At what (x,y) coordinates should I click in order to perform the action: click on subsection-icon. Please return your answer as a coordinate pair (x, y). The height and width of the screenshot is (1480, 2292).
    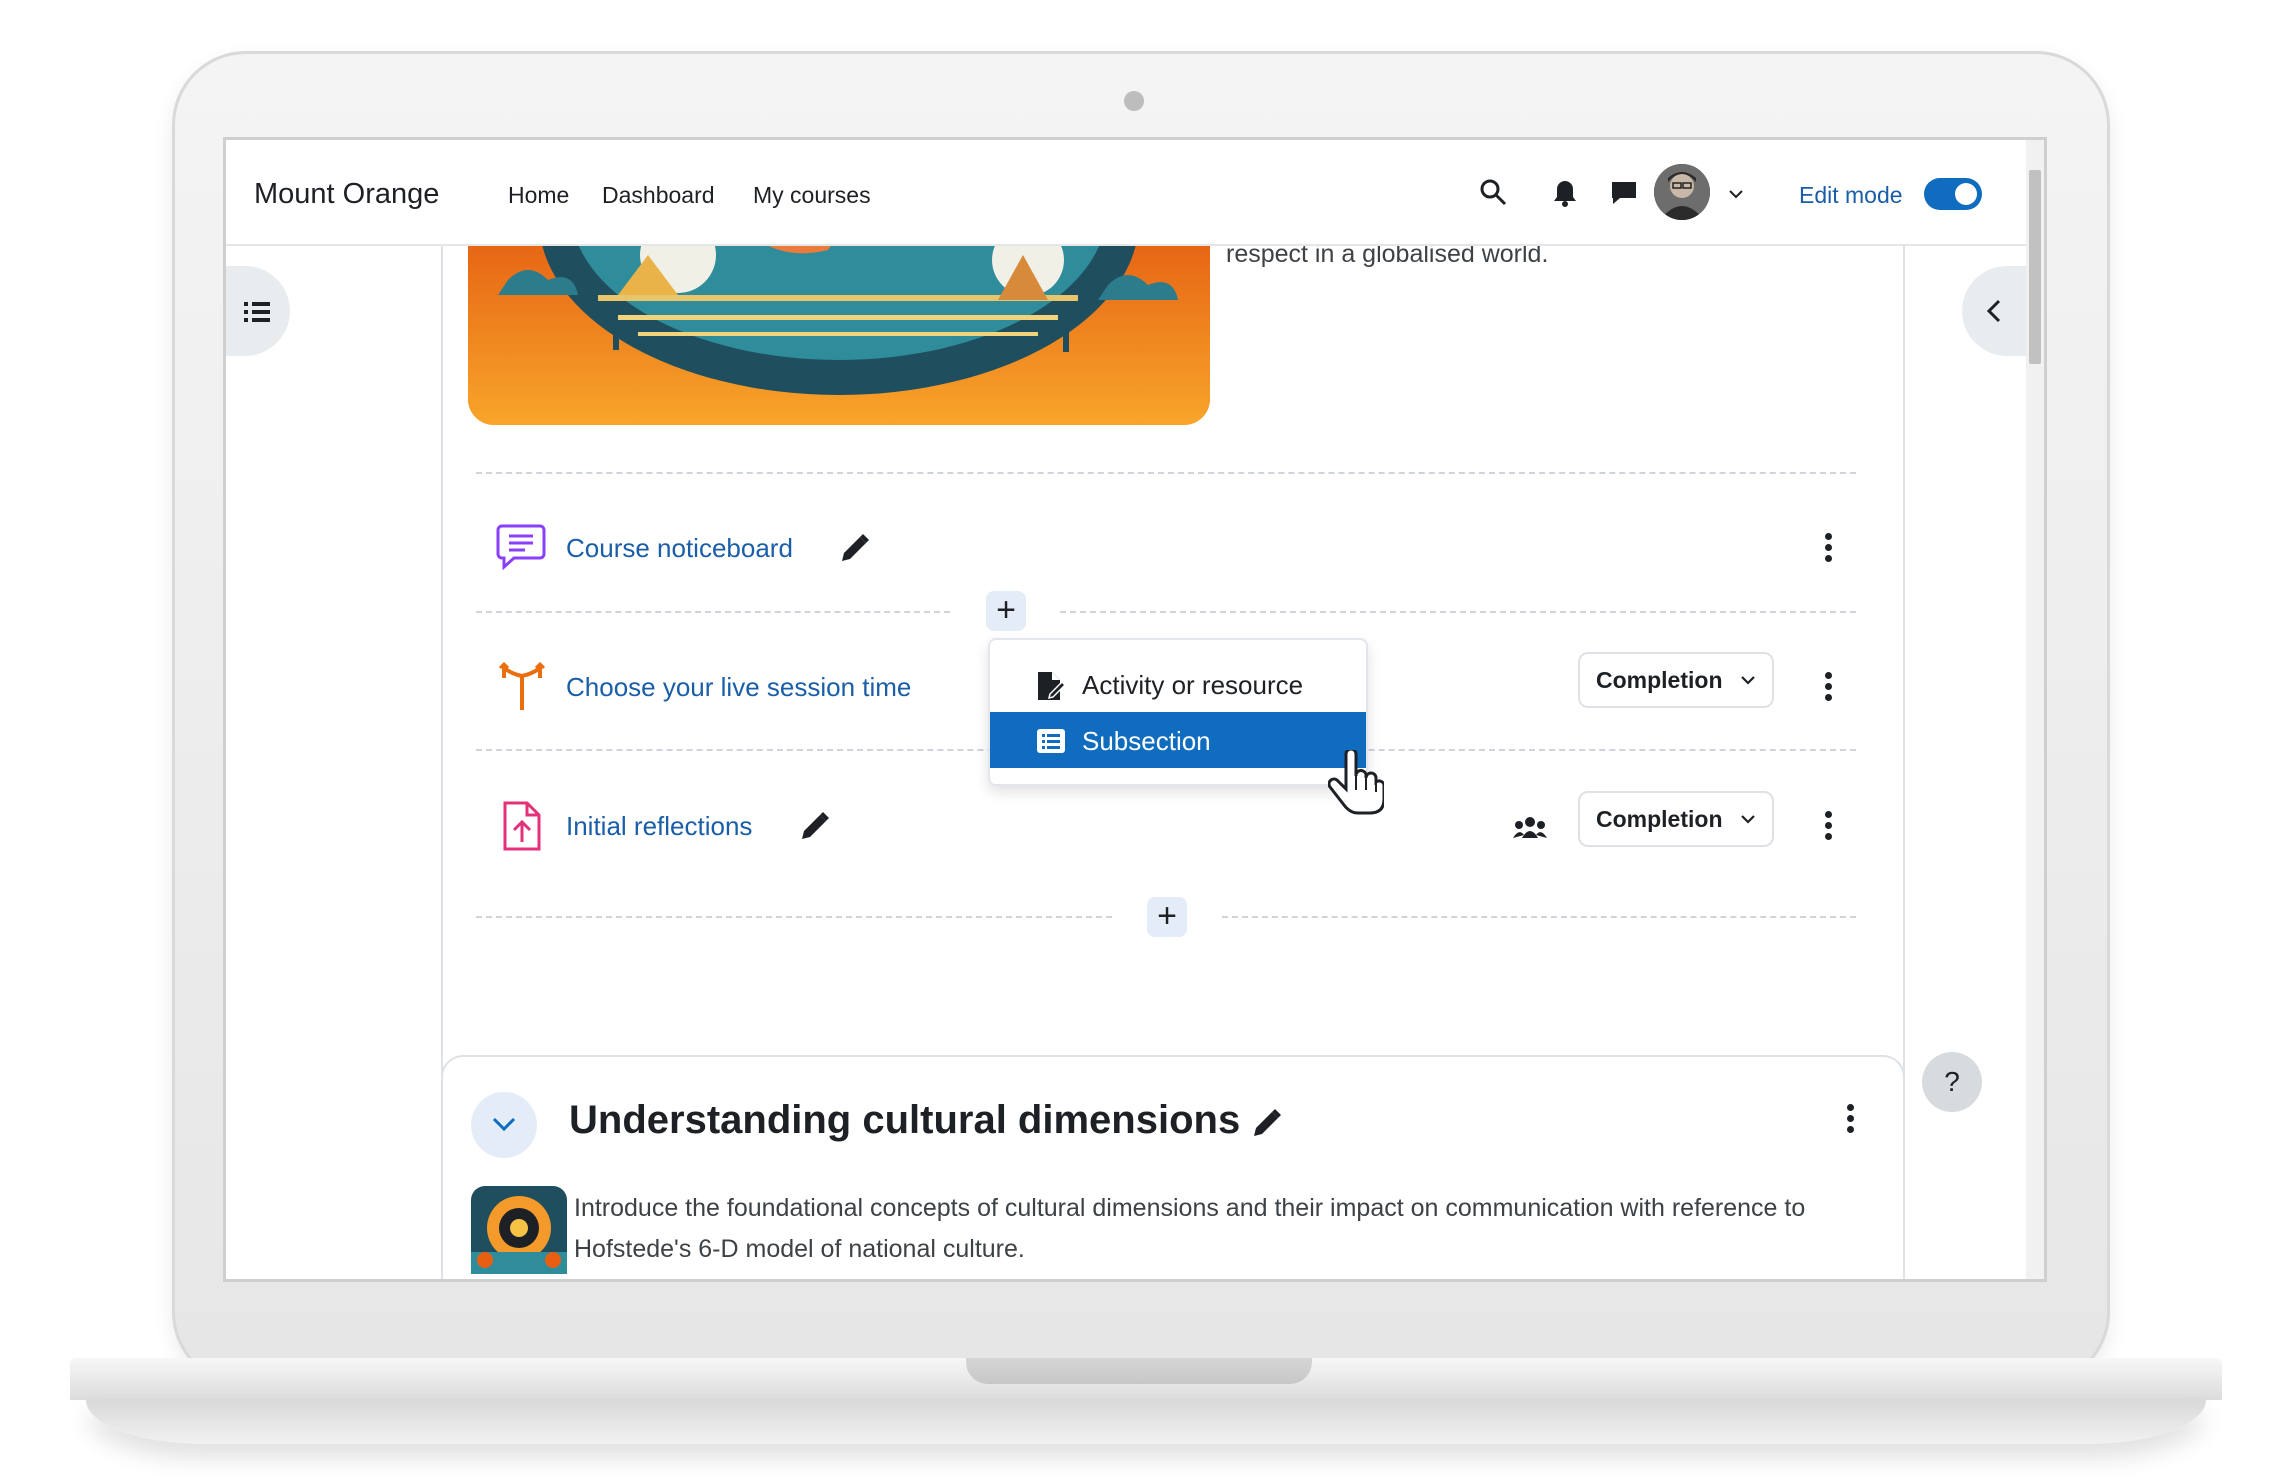
    Looking at the image, I should click on (1051, 741).